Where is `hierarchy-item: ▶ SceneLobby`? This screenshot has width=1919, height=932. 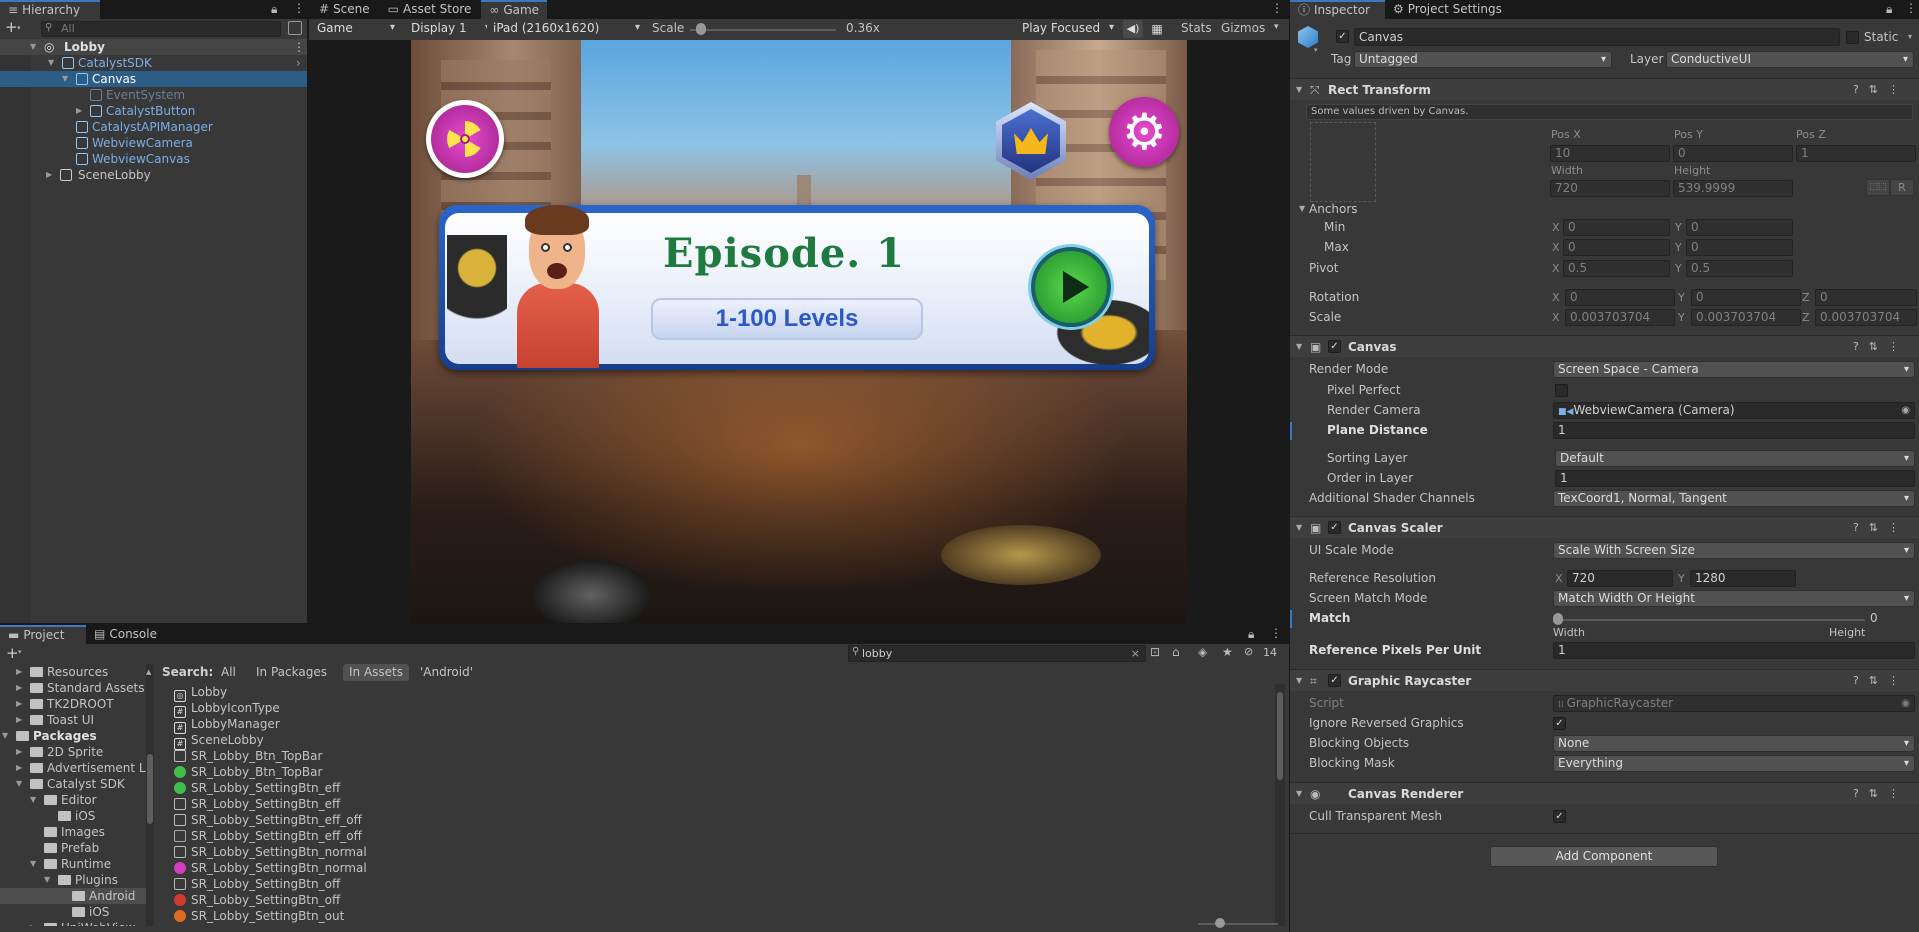
hierarchy-item: ▶ SceneLobby is located at coordinates (153, 175).